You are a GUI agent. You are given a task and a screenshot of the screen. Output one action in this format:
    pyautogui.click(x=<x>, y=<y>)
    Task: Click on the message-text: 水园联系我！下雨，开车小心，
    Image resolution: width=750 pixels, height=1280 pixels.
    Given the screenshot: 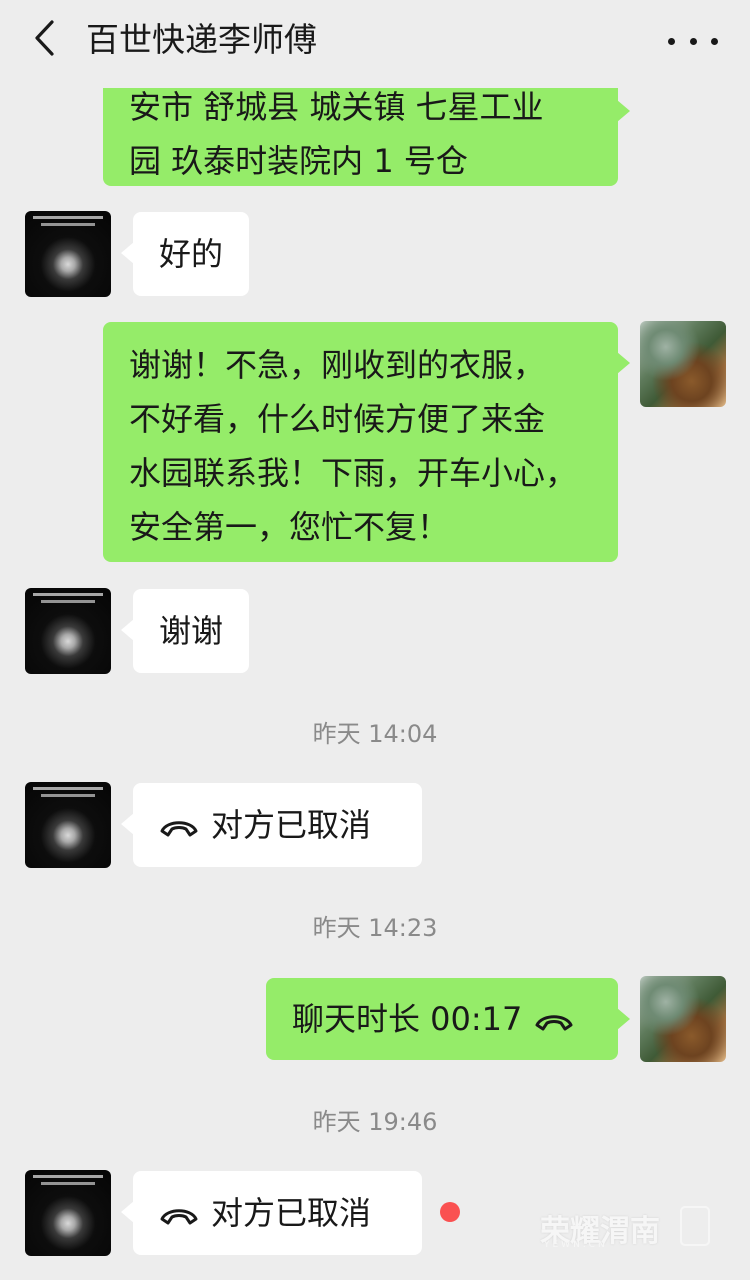 What is the action you would take?
    pyautogui.click(x=353, y=473)
    